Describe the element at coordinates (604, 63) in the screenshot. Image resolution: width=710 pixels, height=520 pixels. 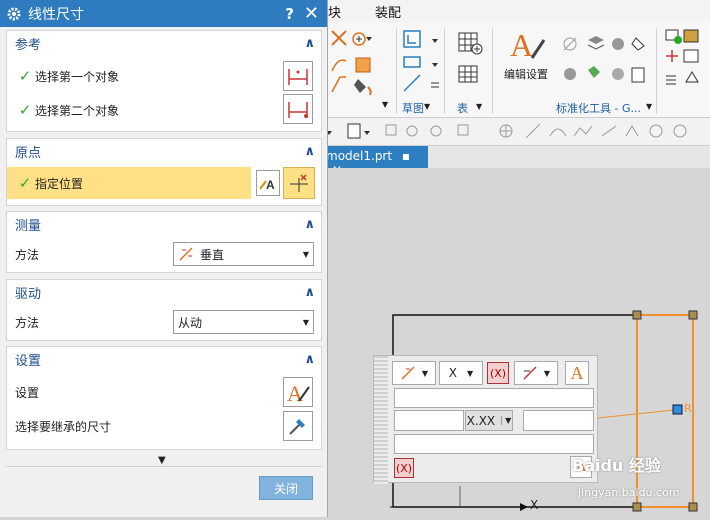
I see `standardization-tool-icons` at that location.